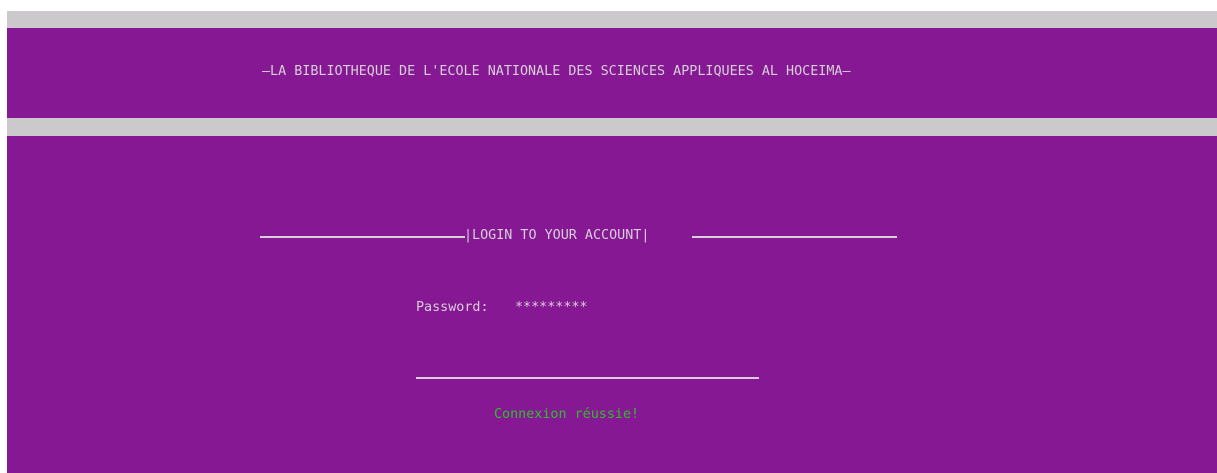  I want to click on middle-separator-bar, so click(612, 127).